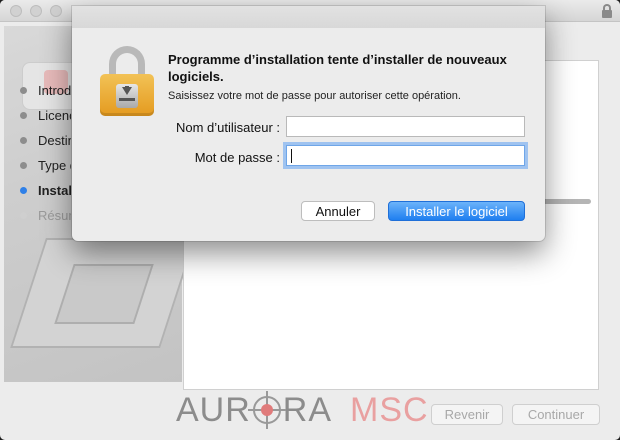 The height and width of the screenshot is (440, 620). Describe the element at coordinates (266, 410) in the screenshot. I see `target-logo-icon` at that location.